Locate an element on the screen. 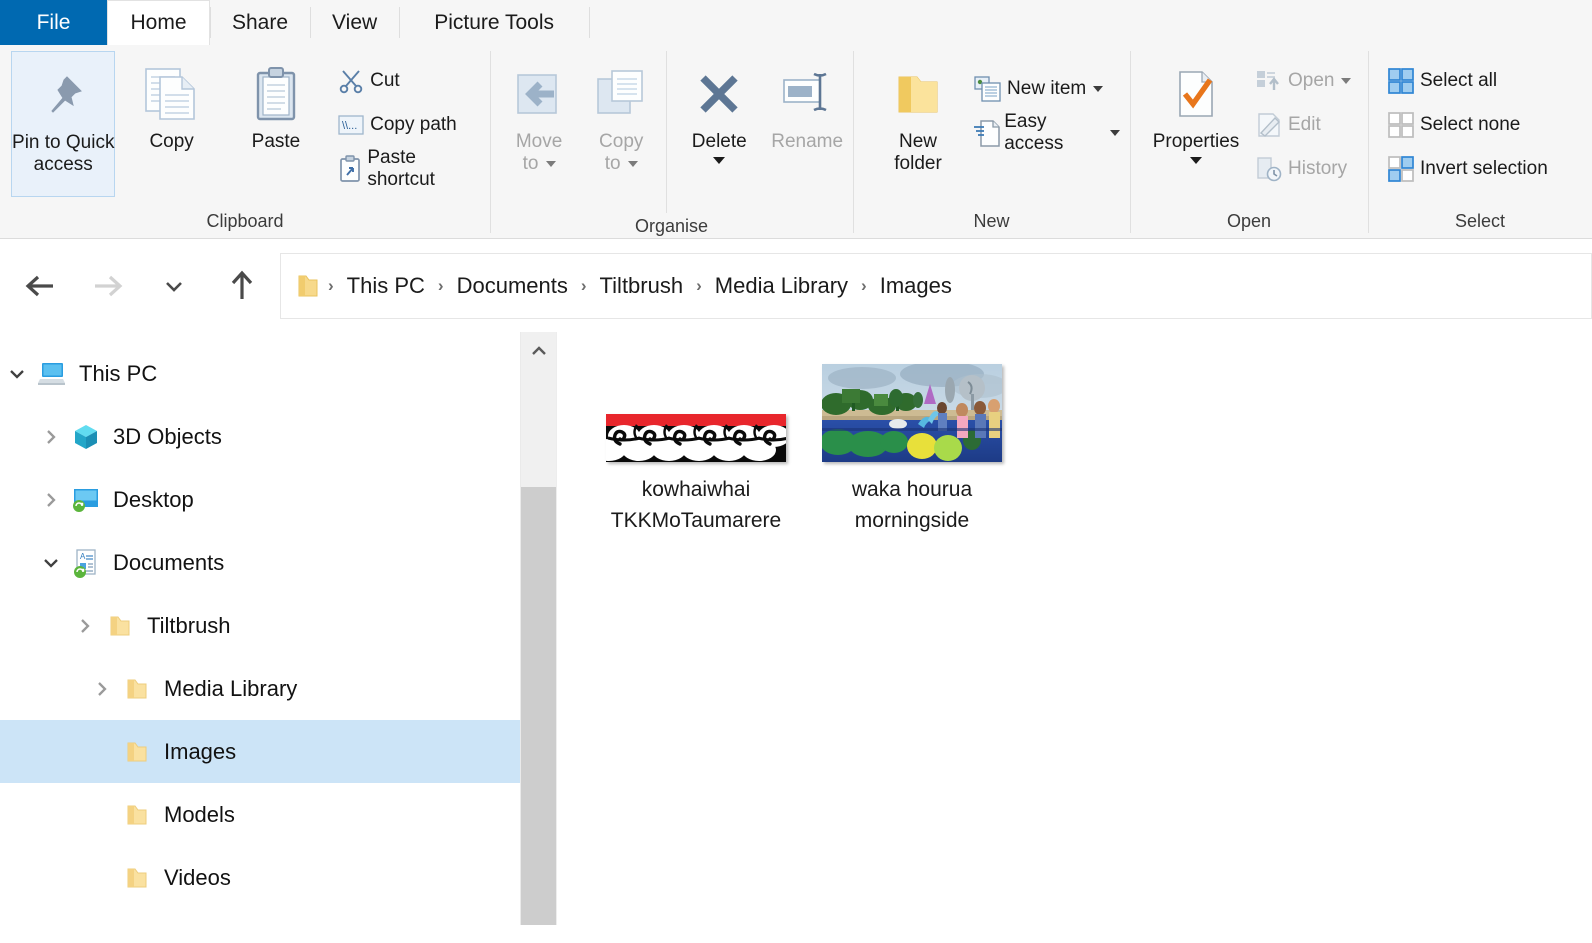  open-button: Open is located at coordinates (1305, 81).